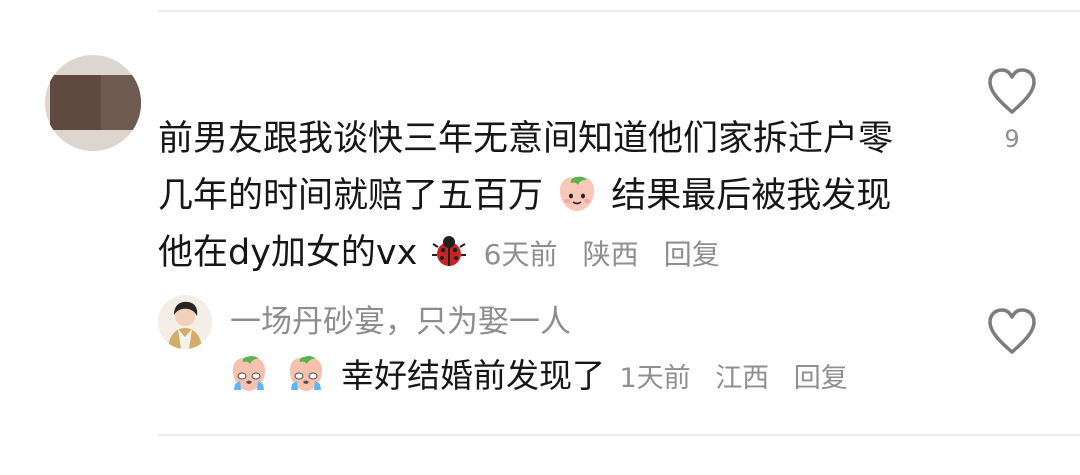  Describe the element at coordinates (610, 254) in the screenshot. I see `comment-location: 陕西` at that location.